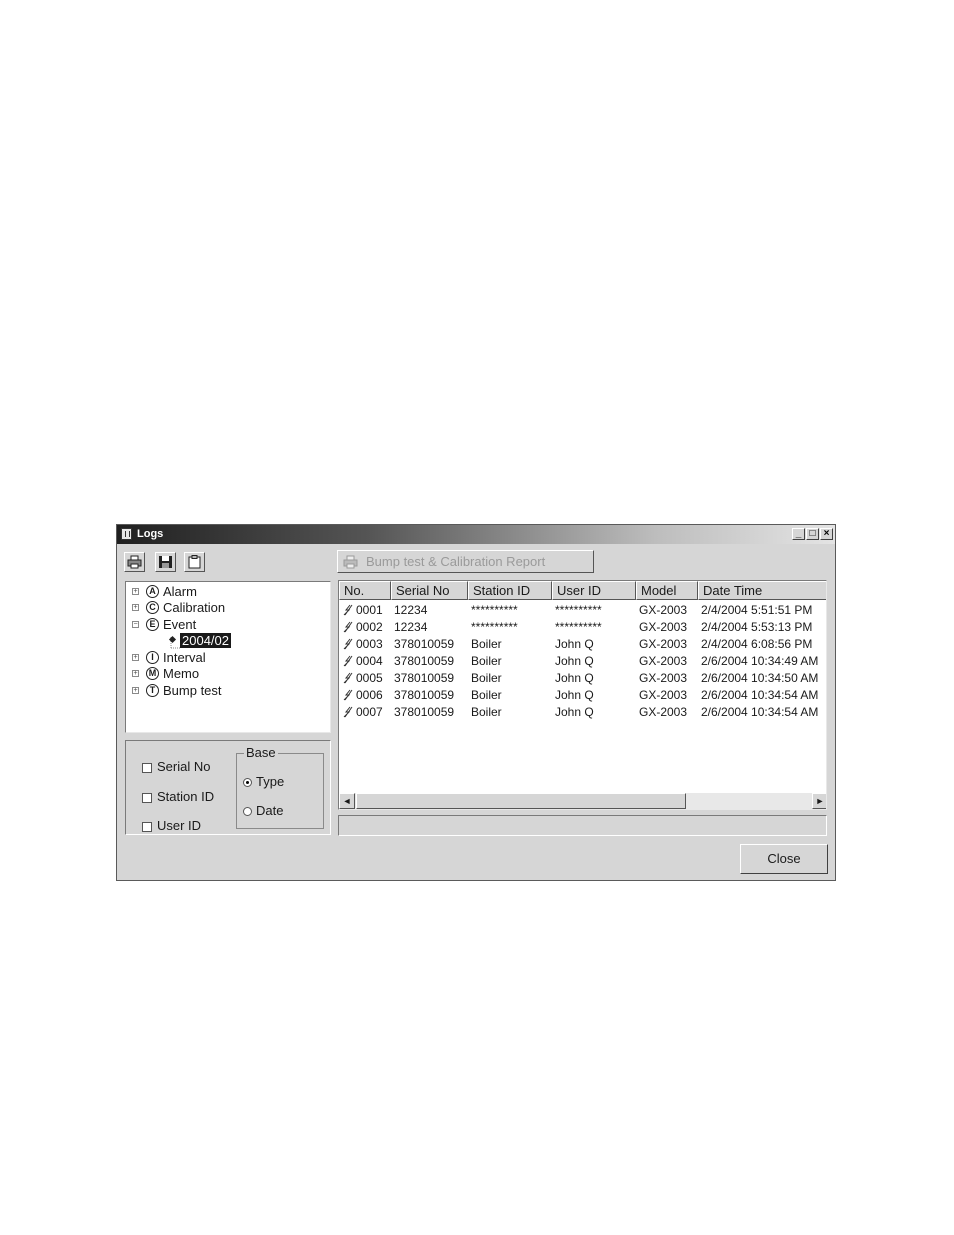  I want to click on row-number-cell: 0002, so click(365, 627).